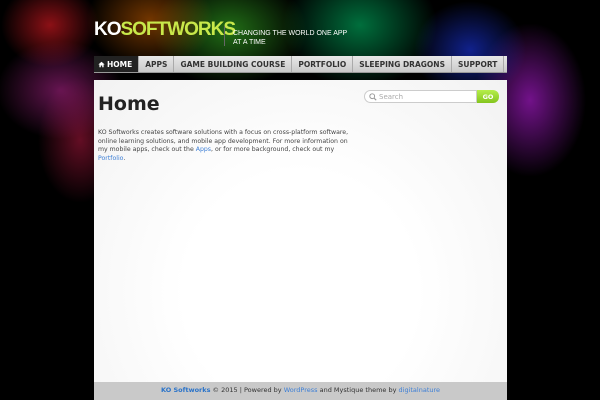 The width and height of the screenshot is (600, 400). Describe the element at coordinates (203, 149) in the screenshot. I see `apps-link: Apps` at that location.